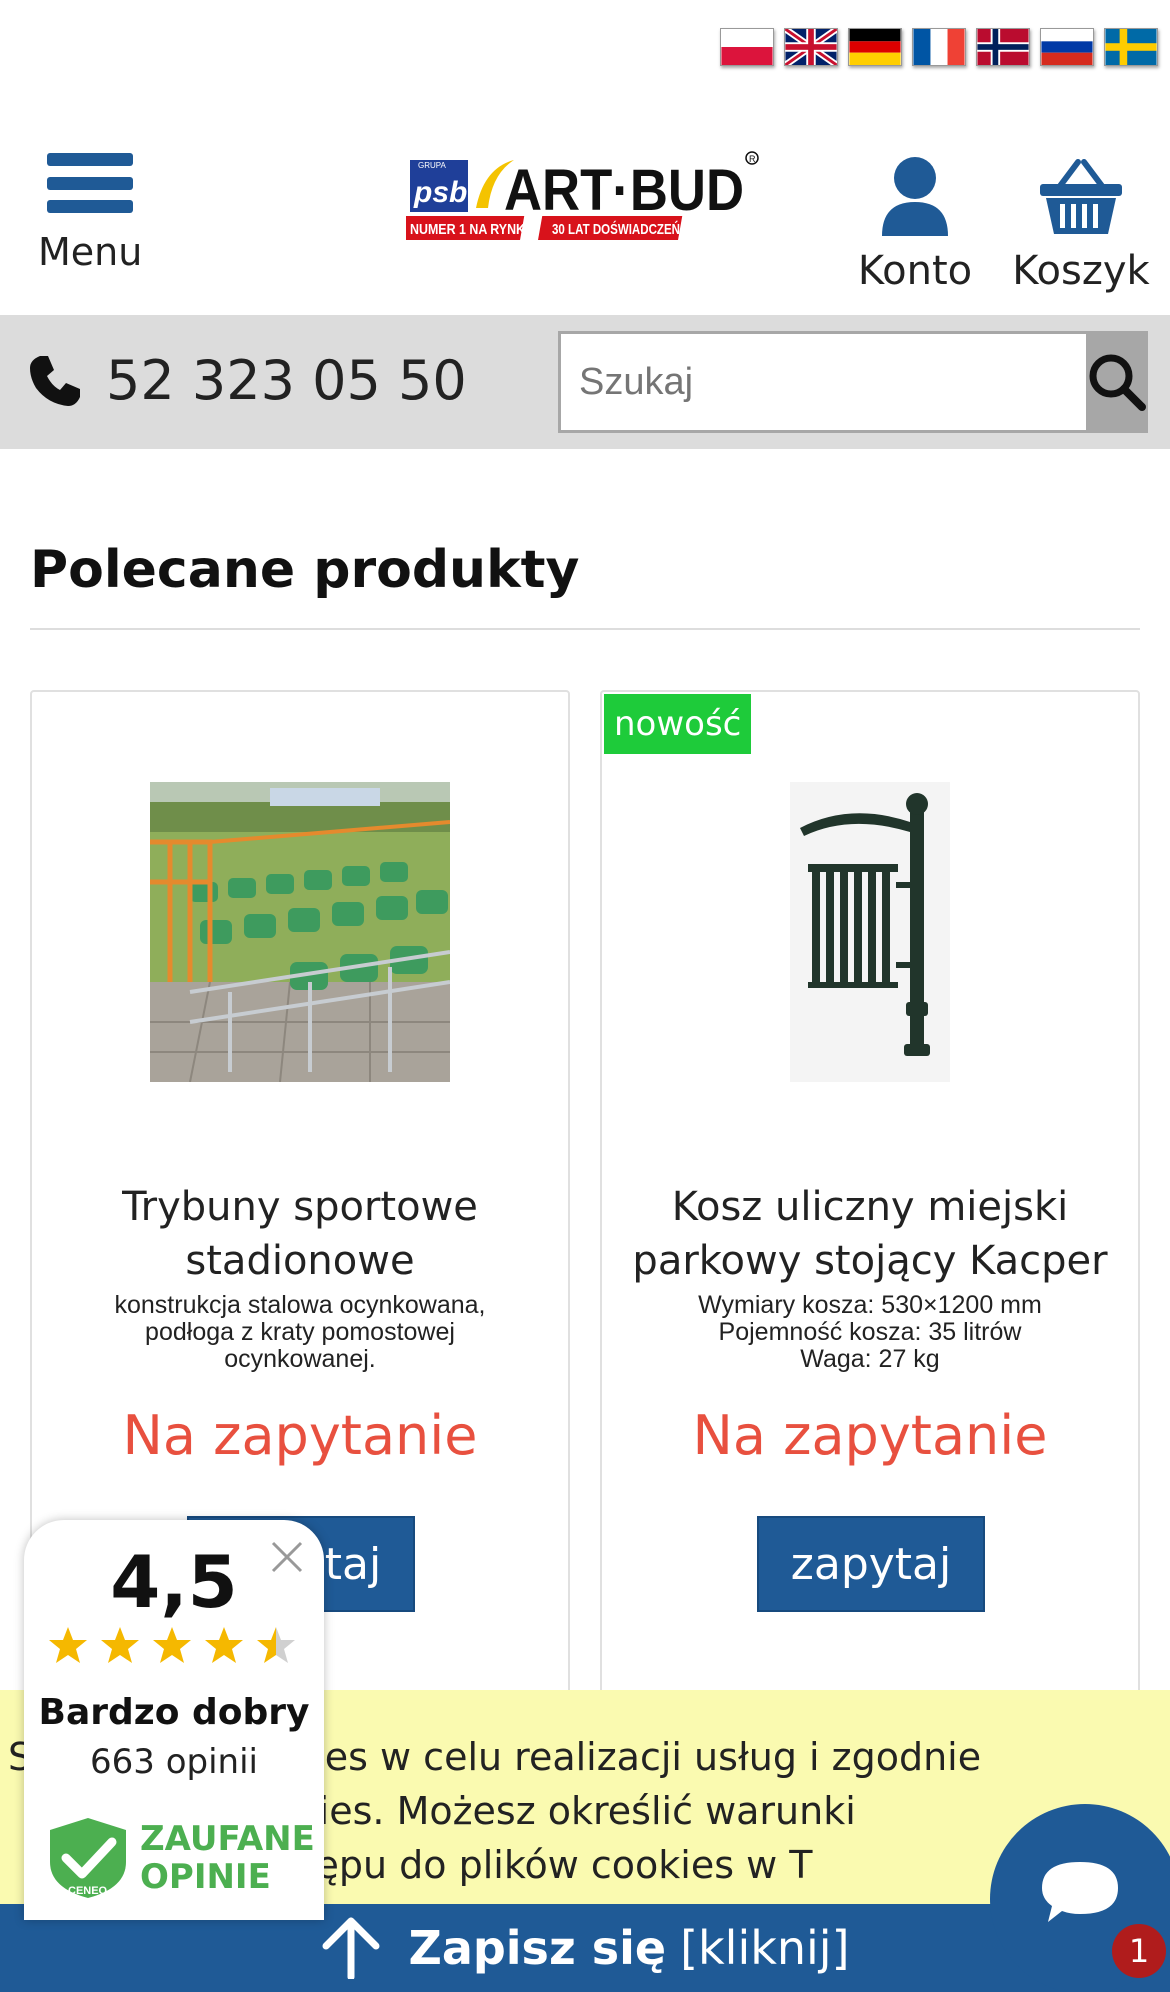 The width and height of the screenshot is (1170, 1992). Describe the element at coordinates (286, 380) in the screenshot. I see `phone-number: 52 323 05 50` at that location.